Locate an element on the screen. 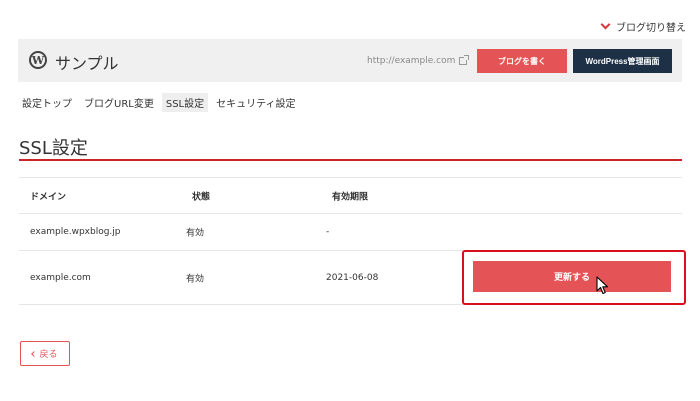 The image size is (700, 401). chevron-left-icon is located at coordinates (34, 353).